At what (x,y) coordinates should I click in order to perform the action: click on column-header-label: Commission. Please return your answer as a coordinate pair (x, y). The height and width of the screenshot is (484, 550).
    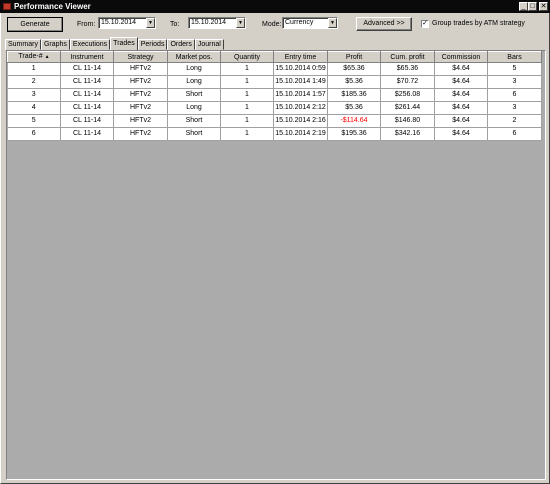
    Looking at the image, I should click on (461, 57).